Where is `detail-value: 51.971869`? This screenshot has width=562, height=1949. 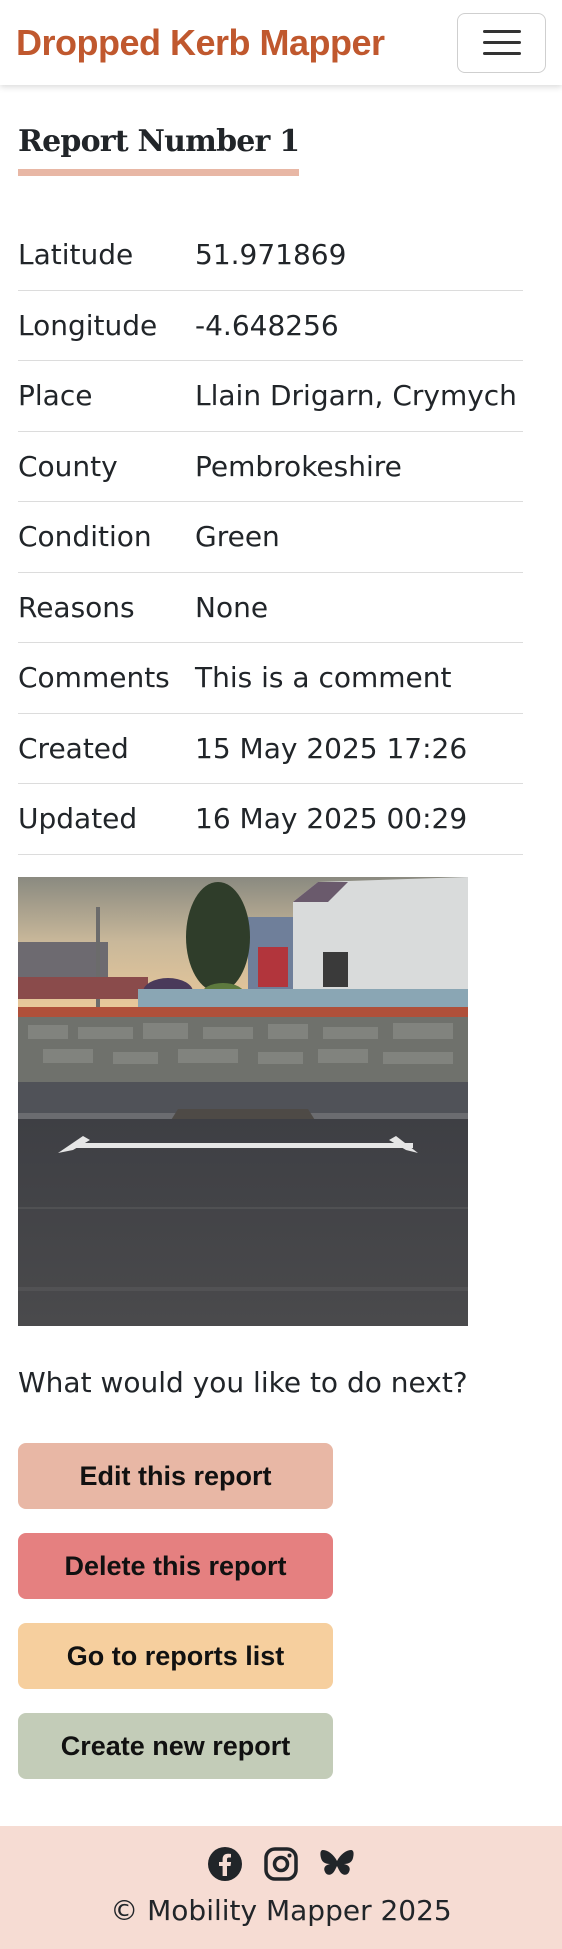 detail-value: 51.971869 is located at coordinates (271, 255).